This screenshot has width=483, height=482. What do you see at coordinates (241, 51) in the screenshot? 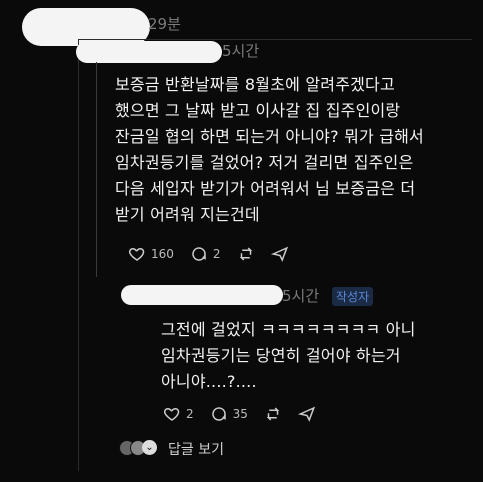
I see `comment-timestamp: 5시간` at bounding box center [241, 51].